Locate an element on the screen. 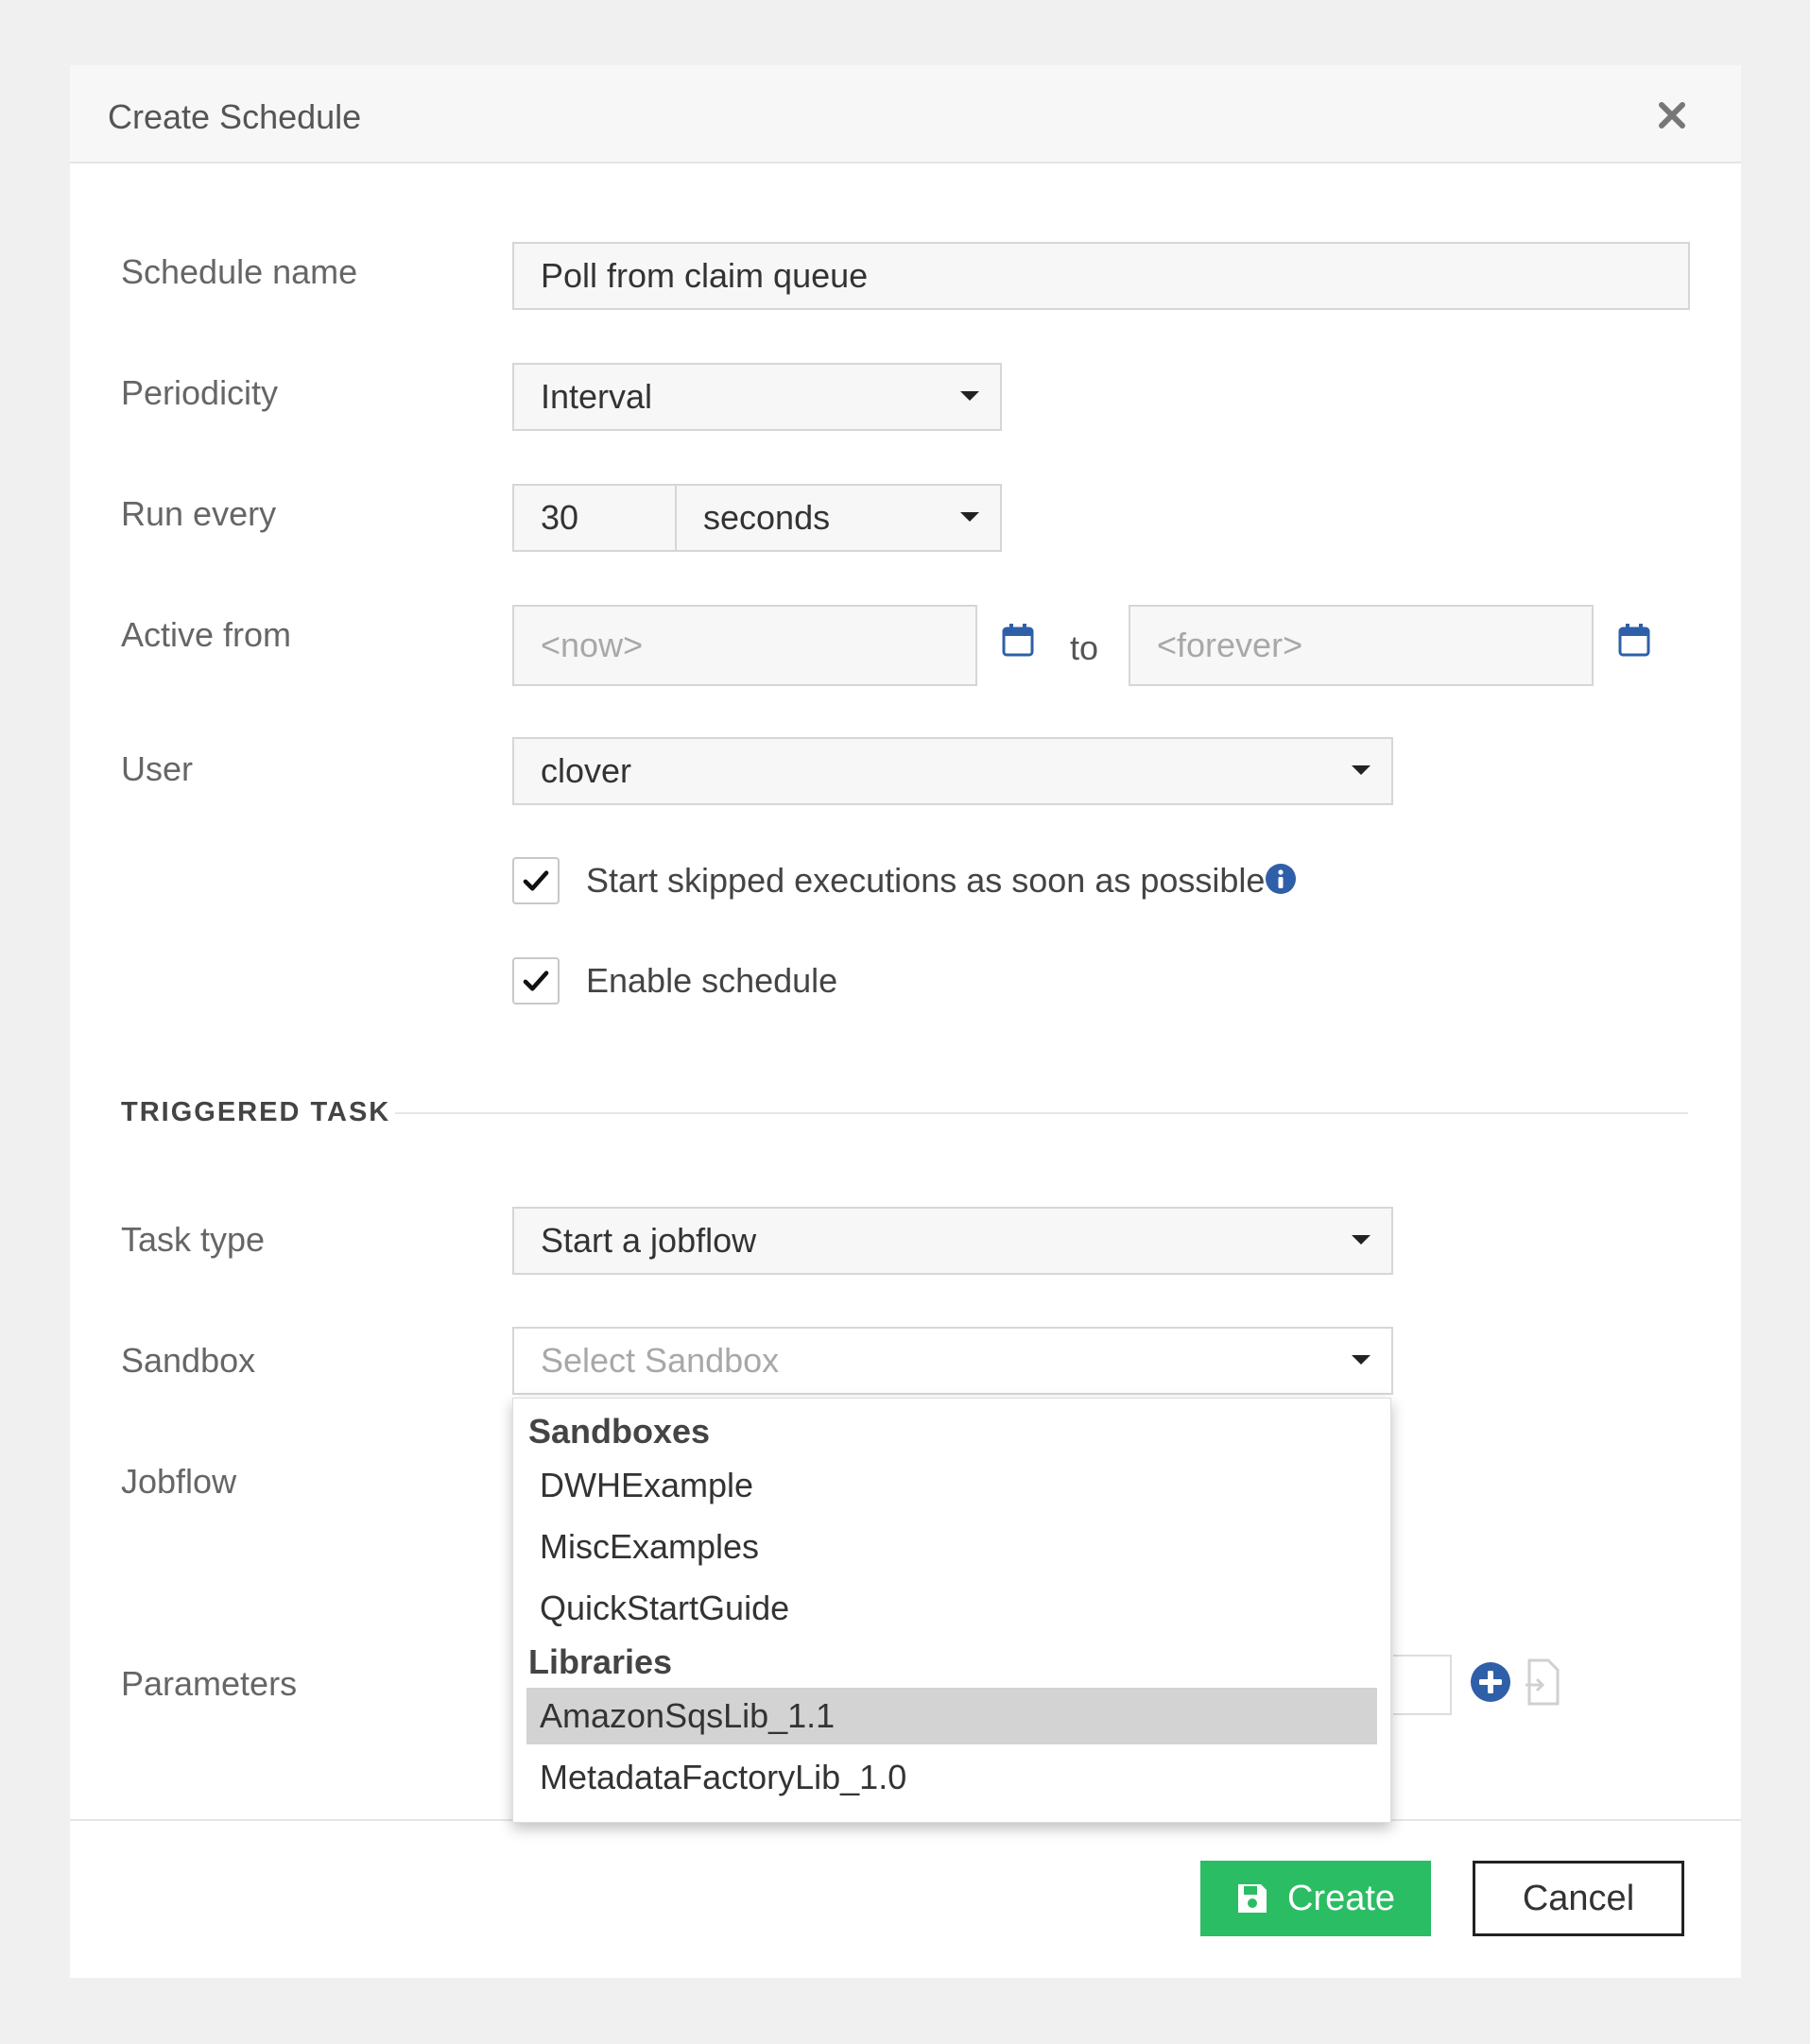 Image resolution: width=1810 pixels, height=2044 pixels. sandbox-label: Sandbox is located at coordinates (188, 1360).